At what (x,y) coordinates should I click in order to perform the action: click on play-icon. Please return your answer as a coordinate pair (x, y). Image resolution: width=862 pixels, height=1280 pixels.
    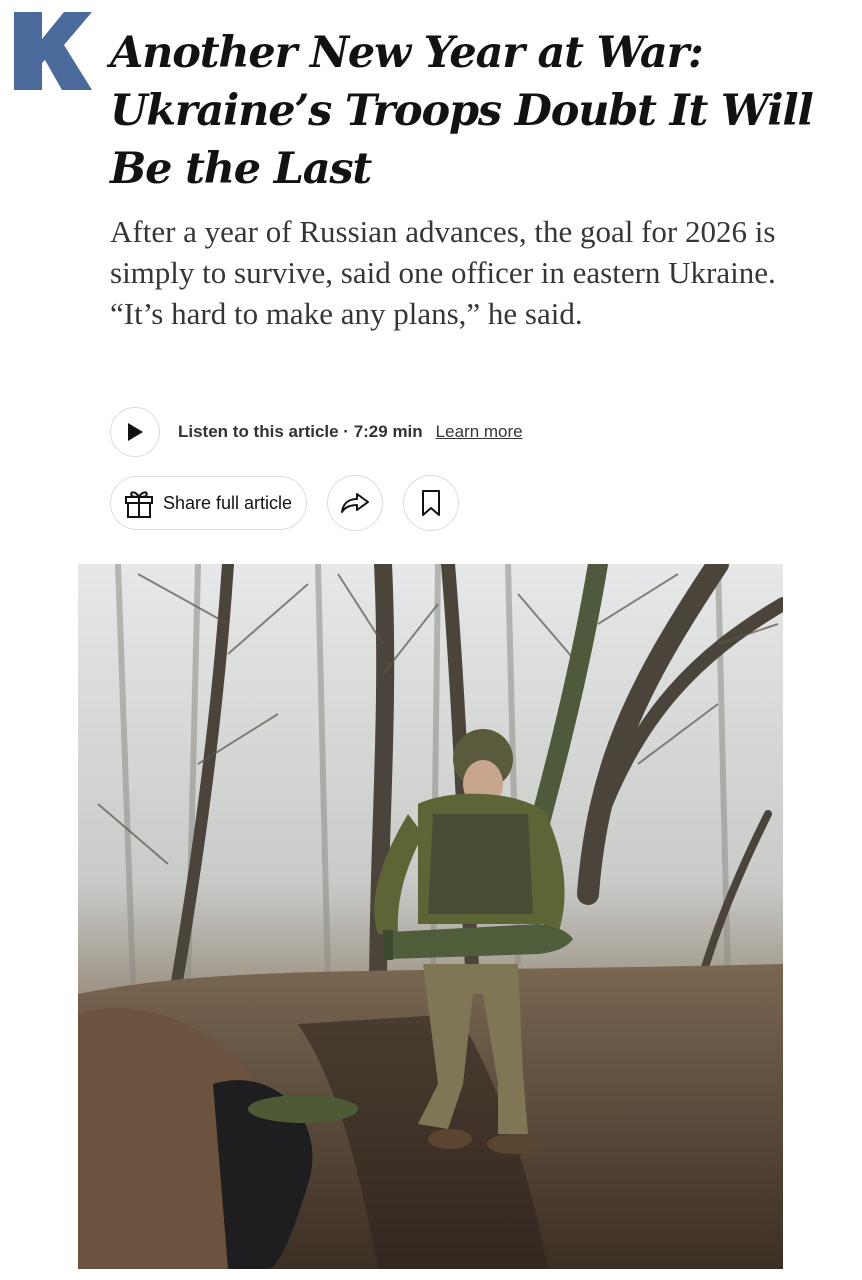
    Looking at the image, I should click on (135, 432).